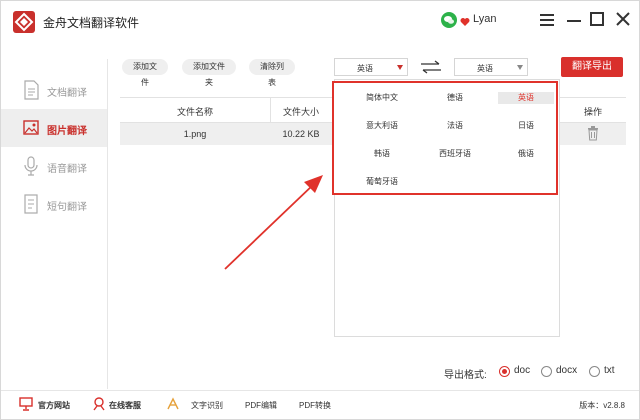 This screenshot has width=640, height=420. Describe the element at coordinates (623, 19) in the screenshot. I see `close-icon` at that location.